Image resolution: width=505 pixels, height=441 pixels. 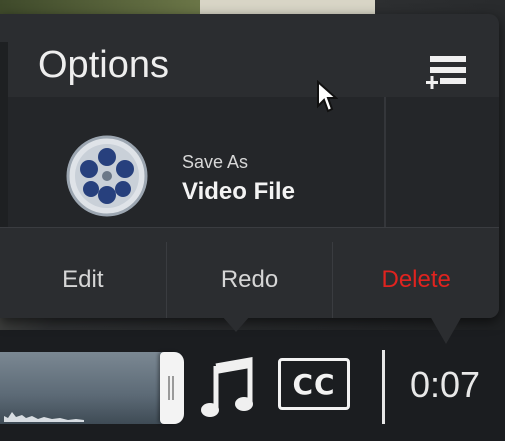 What do you see at coordinates (236, 324) in the screenshot?
I see `popup-pointer-left` at bounding box center [236, 324].